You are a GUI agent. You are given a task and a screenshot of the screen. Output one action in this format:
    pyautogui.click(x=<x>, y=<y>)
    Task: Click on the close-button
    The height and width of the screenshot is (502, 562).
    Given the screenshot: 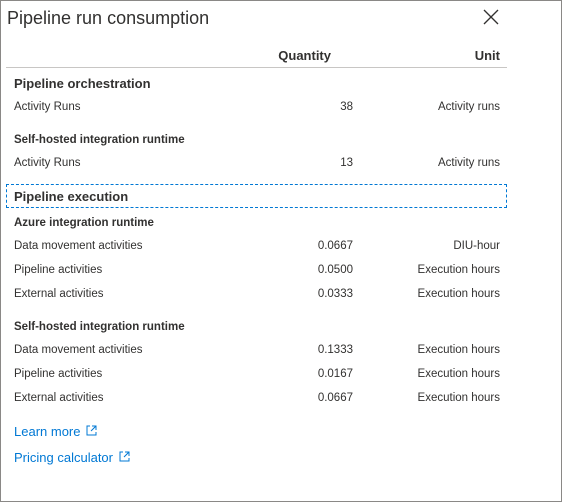 What is the action you would take?
    pyautogui.click(x=491, y=17)
    